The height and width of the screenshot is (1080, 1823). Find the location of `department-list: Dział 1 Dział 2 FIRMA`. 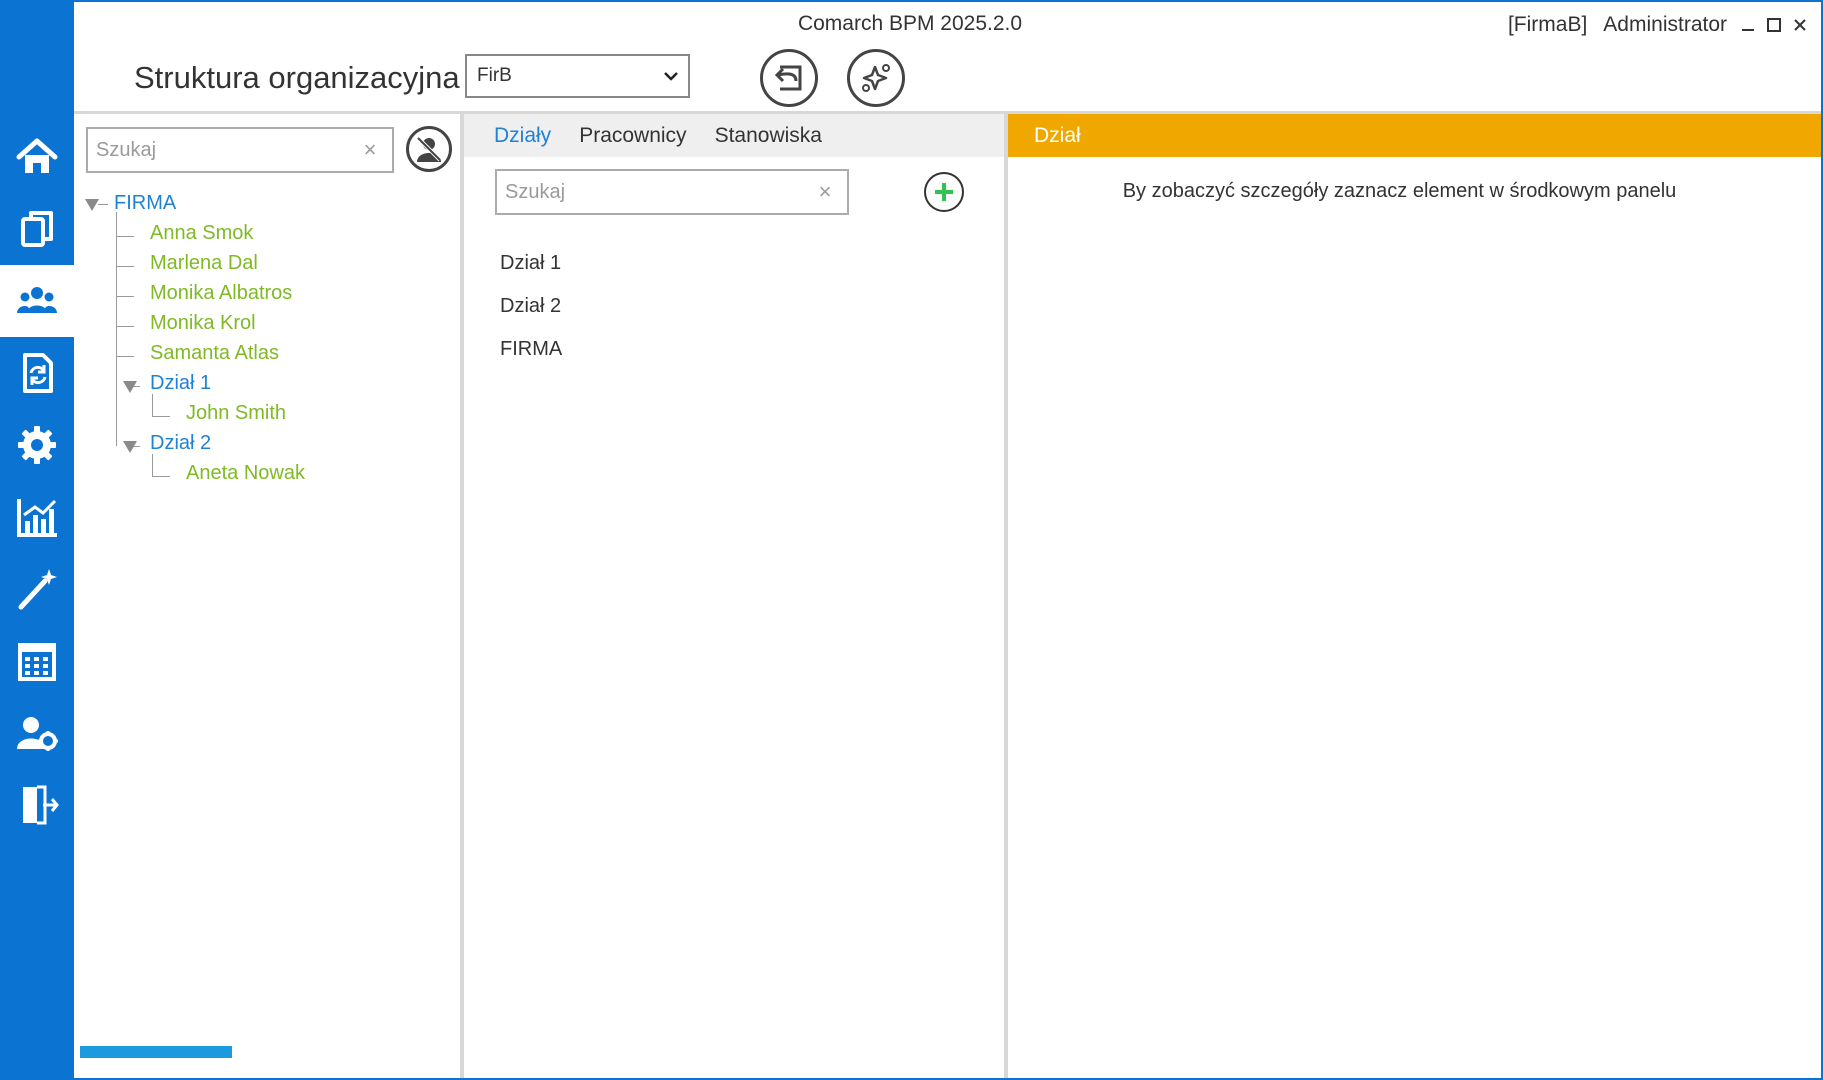

department-list: Dział 1 Dział 2 FIRMA is located at coordinates (740, 306).